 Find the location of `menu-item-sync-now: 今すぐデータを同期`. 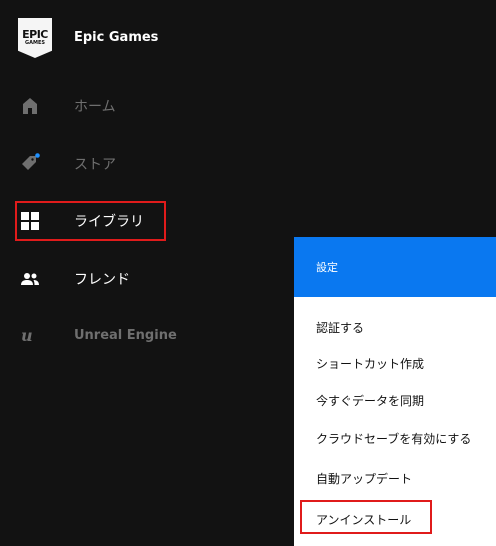

menu-item-sync-now: 今すぐデータを同期 is located at coordinates (370, 400).